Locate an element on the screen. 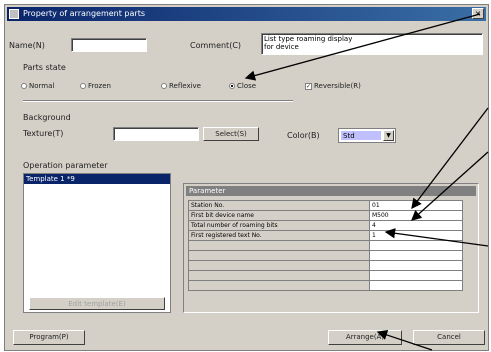 Image resolution: width=491 pixels, height=352 pixels. callout-arrow-parts-state is located at coordinates (362, 47).